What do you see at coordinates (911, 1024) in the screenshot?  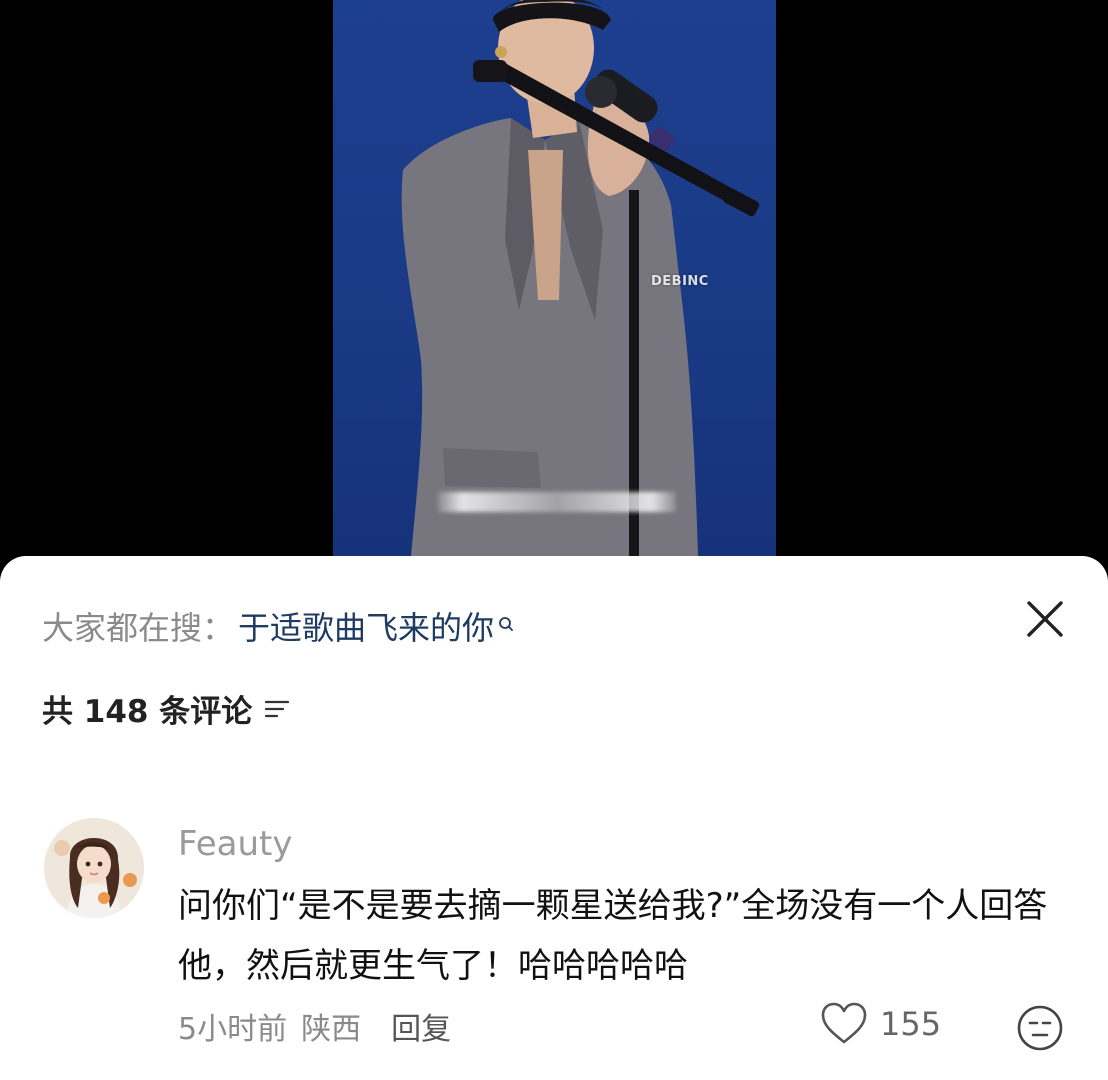 I see `like-count: 155` at bounding box center [911, 1024].